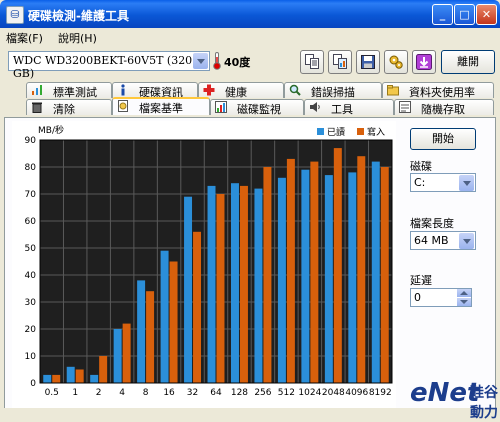  I want to click on tab-tools: 工具, so click(349, 107).